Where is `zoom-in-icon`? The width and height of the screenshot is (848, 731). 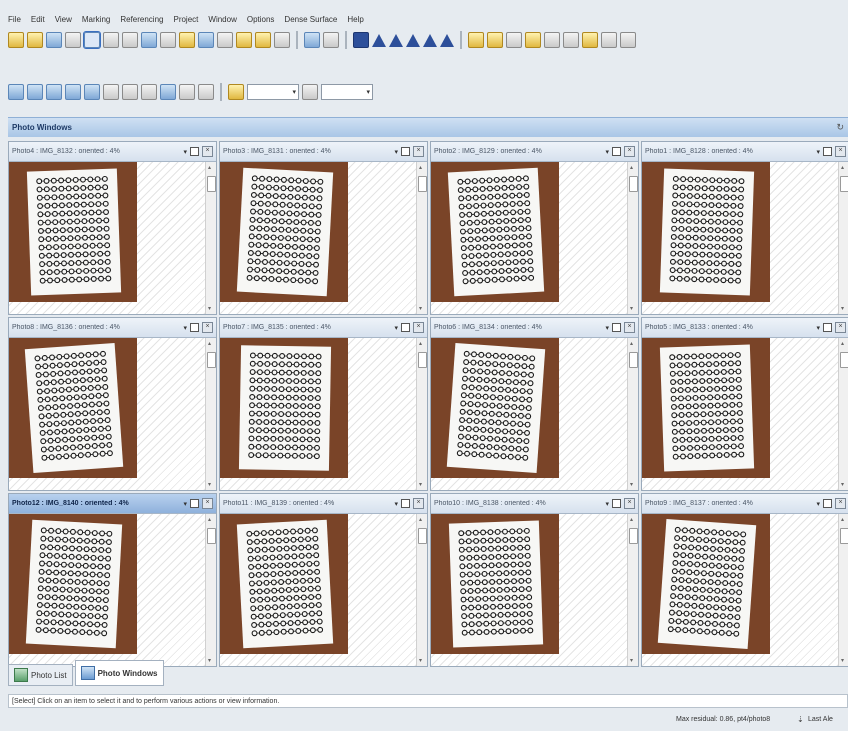 zoom-in-icon is located at coordinates (168, 92).